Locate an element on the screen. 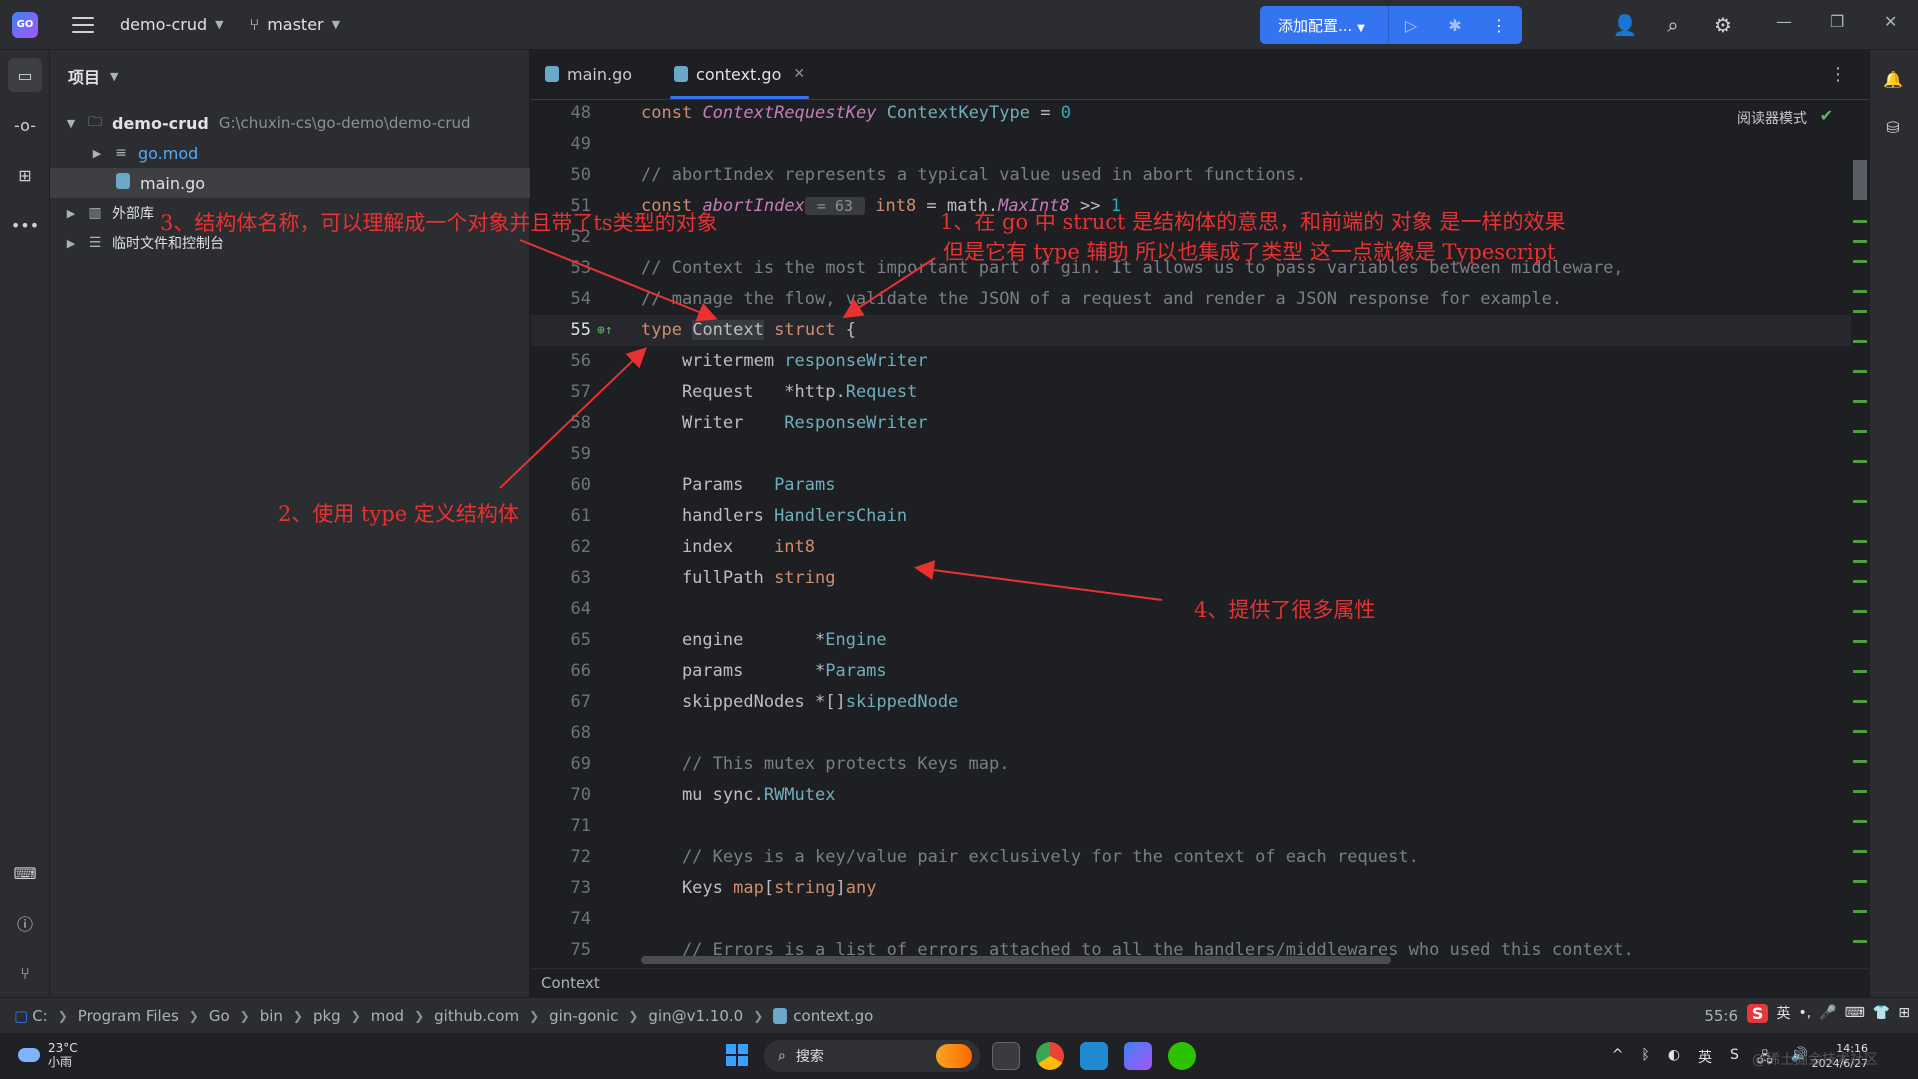 This screenshot has height=1079, width=1918. settings-gear-icon: ⚙ is located at coordinates (1723, 25).